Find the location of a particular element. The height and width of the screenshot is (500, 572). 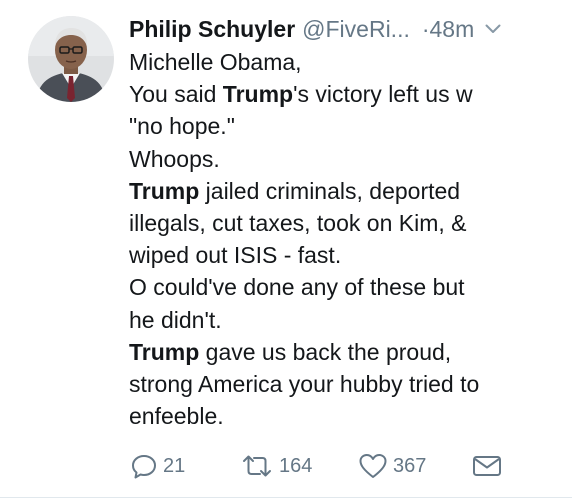

direct-message-button is located at coordinates (487, 466).